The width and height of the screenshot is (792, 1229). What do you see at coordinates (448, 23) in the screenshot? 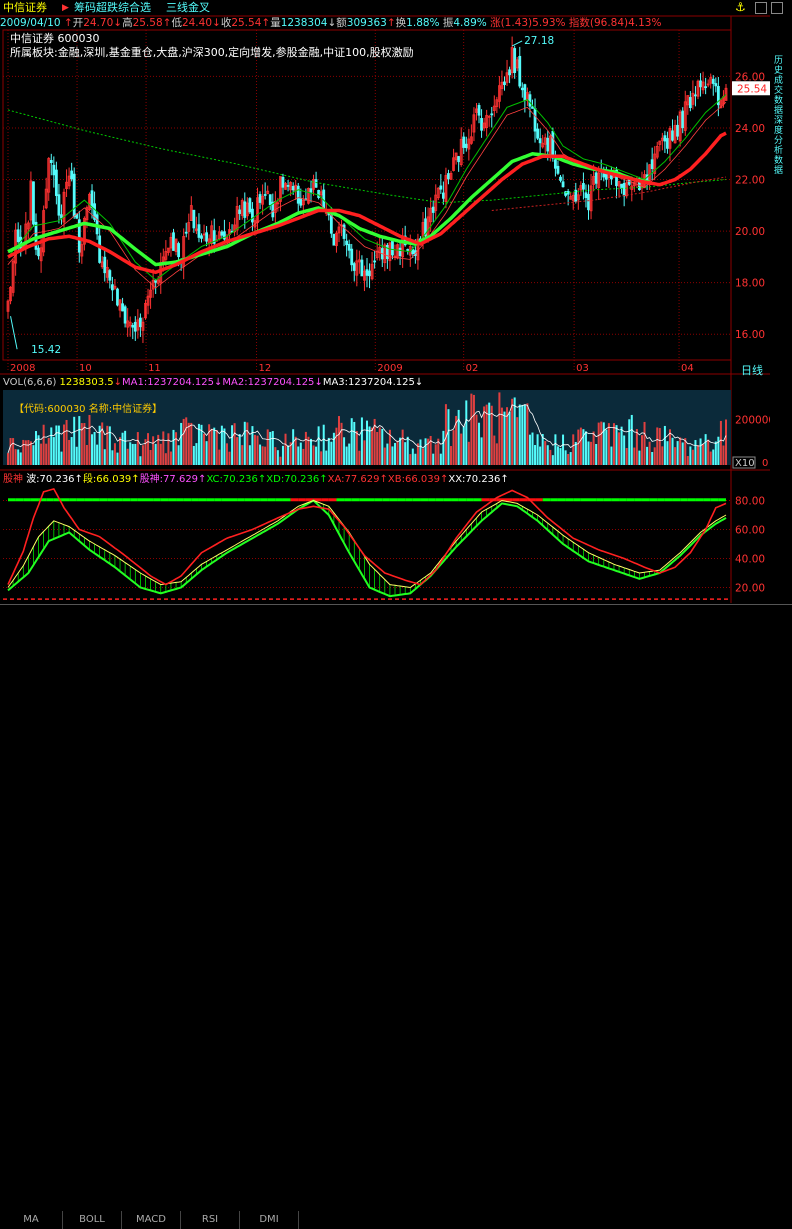
I see `amp-label: 振` at bounding box center [448, 23].